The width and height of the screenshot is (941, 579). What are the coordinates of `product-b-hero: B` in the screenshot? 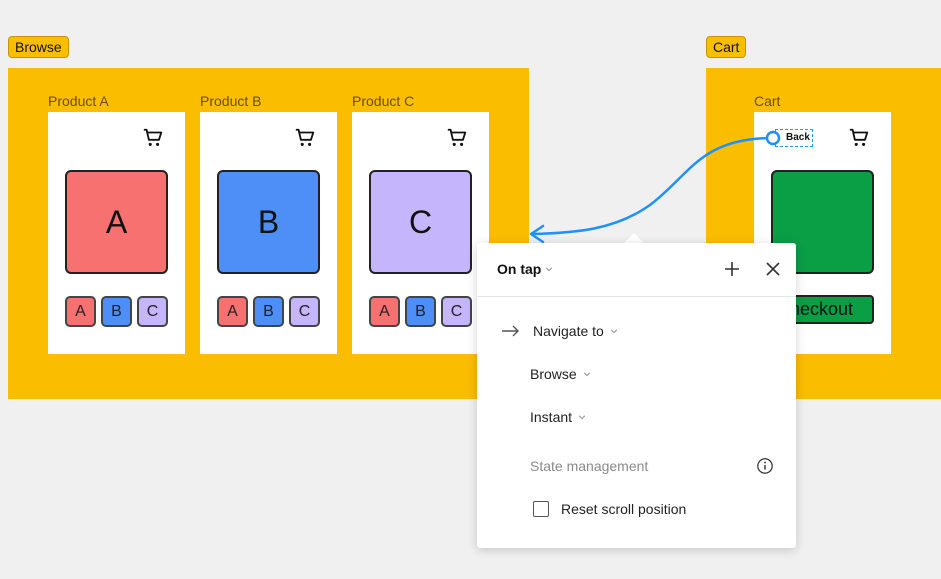 It's located at (268, 222).